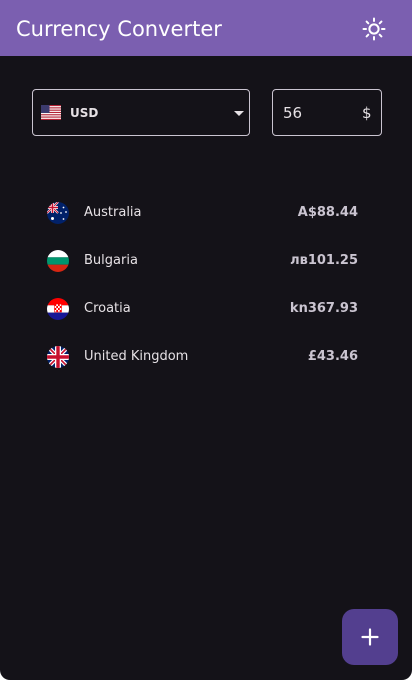 The height and width of the screenshot is (680, 412). Describe the element at coordinates (367, 113) in the screenshot. I see `amount-currency-suffix: $` at that location.